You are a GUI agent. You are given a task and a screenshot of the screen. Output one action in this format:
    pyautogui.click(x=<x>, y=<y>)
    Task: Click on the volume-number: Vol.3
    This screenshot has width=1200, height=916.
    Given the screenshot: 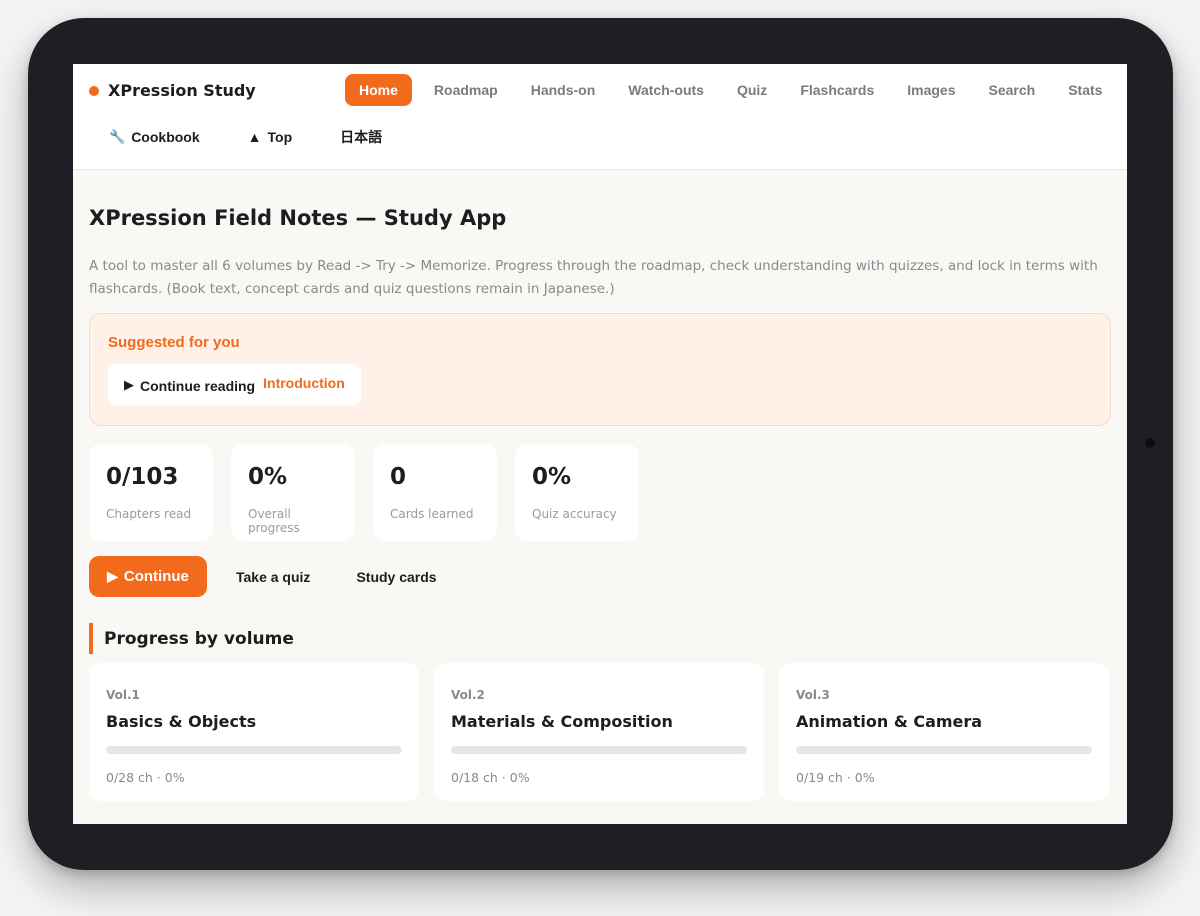 What is the action you would take?
    pyautogui.click(x=813, y=695)
    